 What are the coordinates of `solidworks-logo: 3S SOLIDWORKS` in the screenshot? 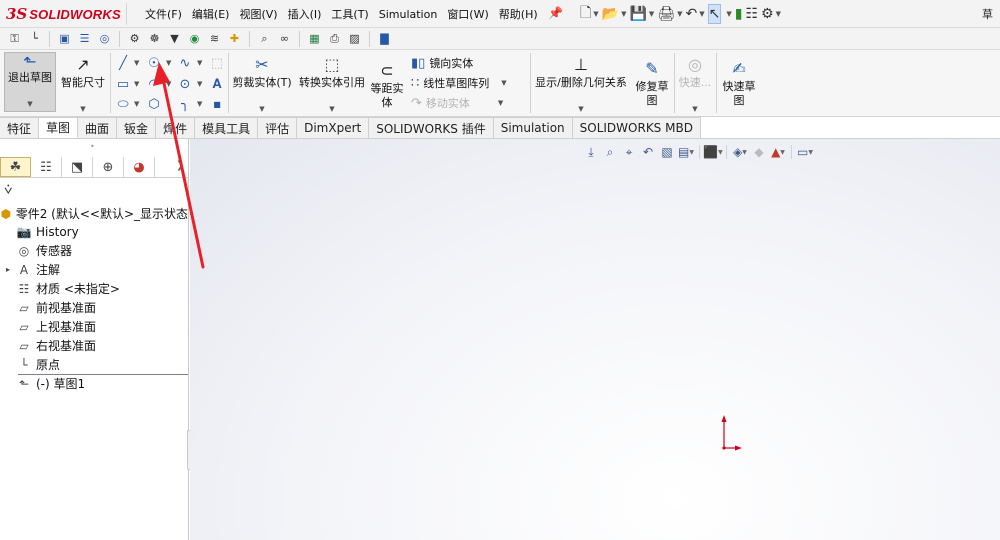 It's located at (63, 14).